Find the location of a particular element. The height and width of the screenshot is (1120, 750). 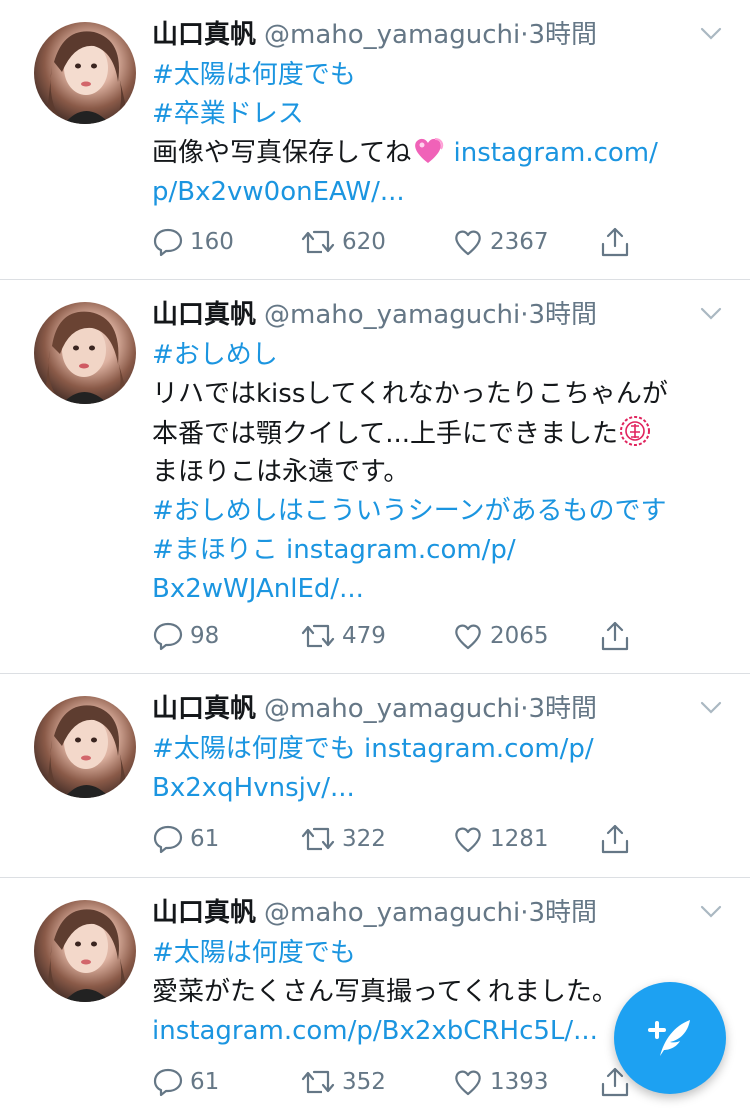

like-count: 1281 is located at coordinates (519, 839).